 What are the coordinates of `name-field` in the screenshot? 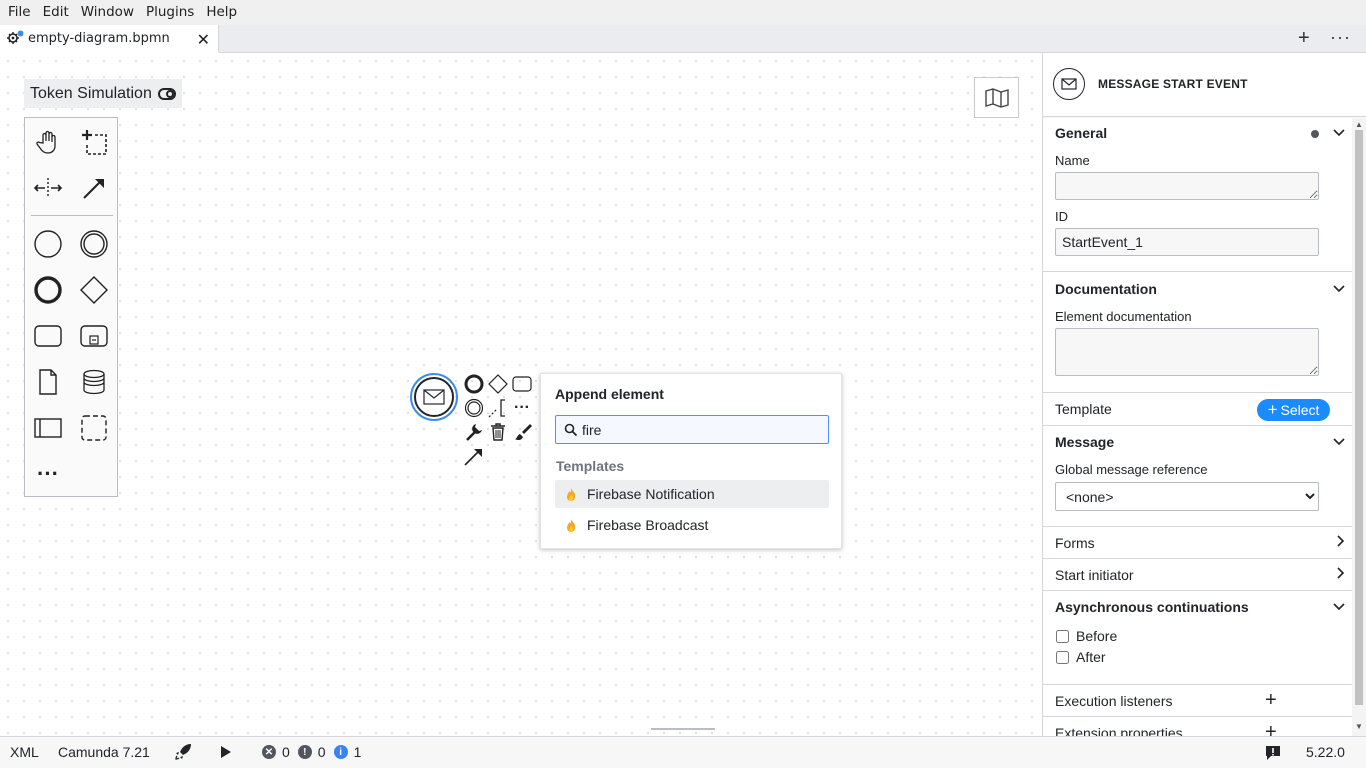 It's located at (1187, 186).